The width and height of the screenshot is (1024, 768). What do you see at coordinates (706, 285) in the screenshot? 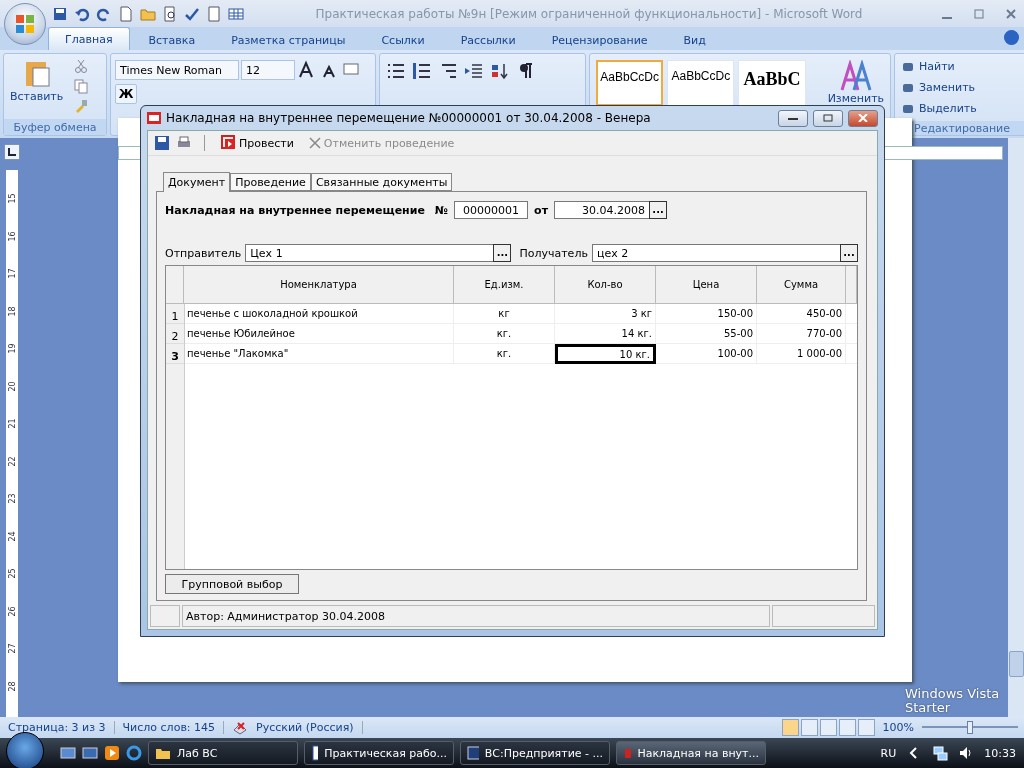
I see `column-header: Цена` at bounding box center [706, 285].